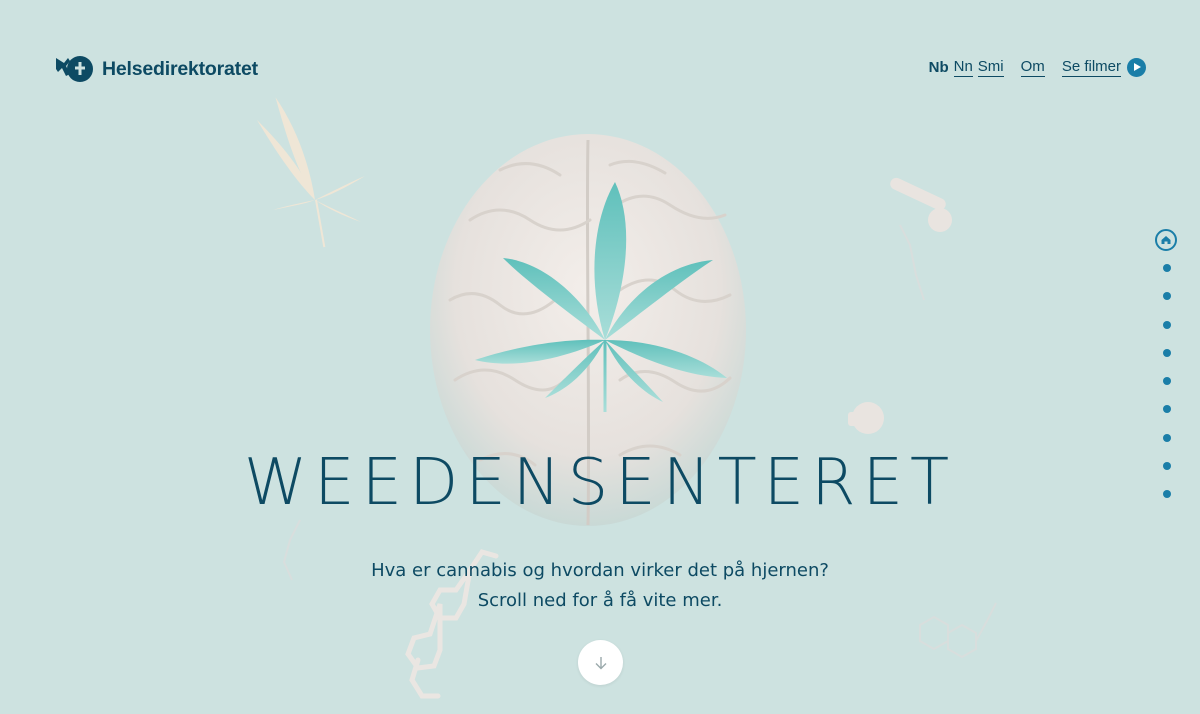 The height and width of the screenshot is (714, 1200). I want to click on about-link: Om, so click(1032, 67).